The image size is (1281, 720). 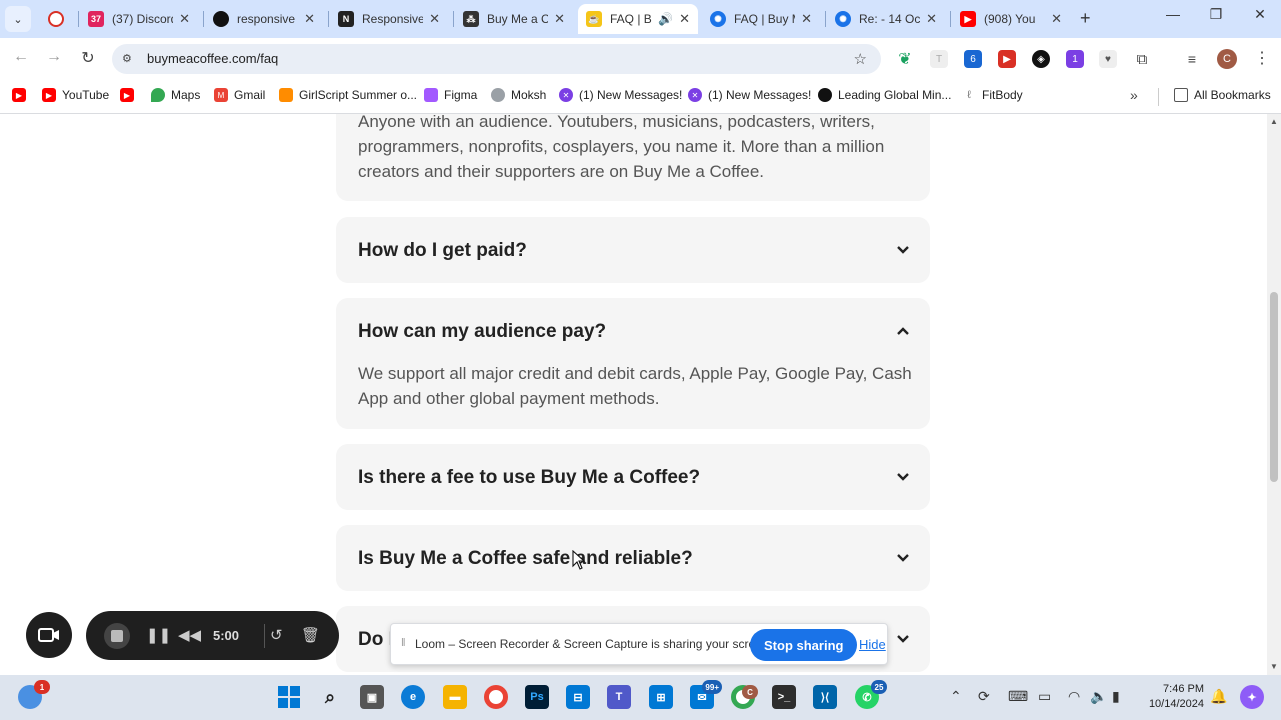 I want to click on tab-faq-2: ✺ FAQ | Buy M ✕, so click(x=761, y=19).